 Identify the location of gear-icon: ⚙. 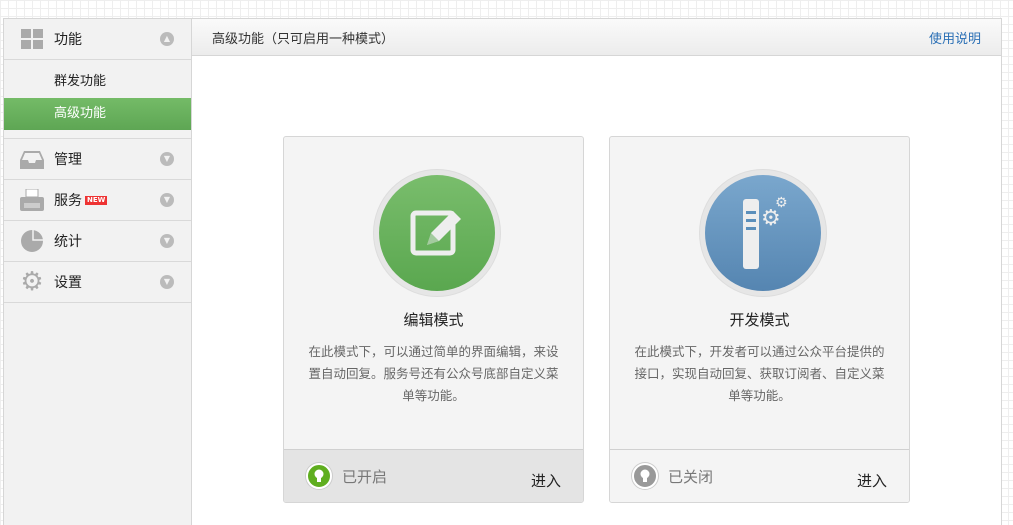
(32, 282).